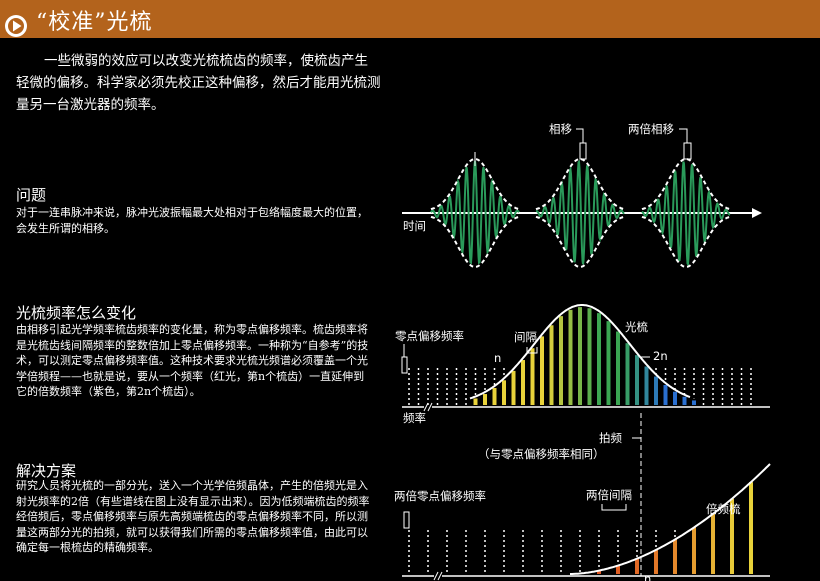 The height and width of the screenshot is (581, 820). What do you see at coordinates (582, 364) in the screenshot?
I see `comb-spectrum-panel: 零点偏移频率 间隔 光梳 n 2n 频率` at bounding box center [582, 364].